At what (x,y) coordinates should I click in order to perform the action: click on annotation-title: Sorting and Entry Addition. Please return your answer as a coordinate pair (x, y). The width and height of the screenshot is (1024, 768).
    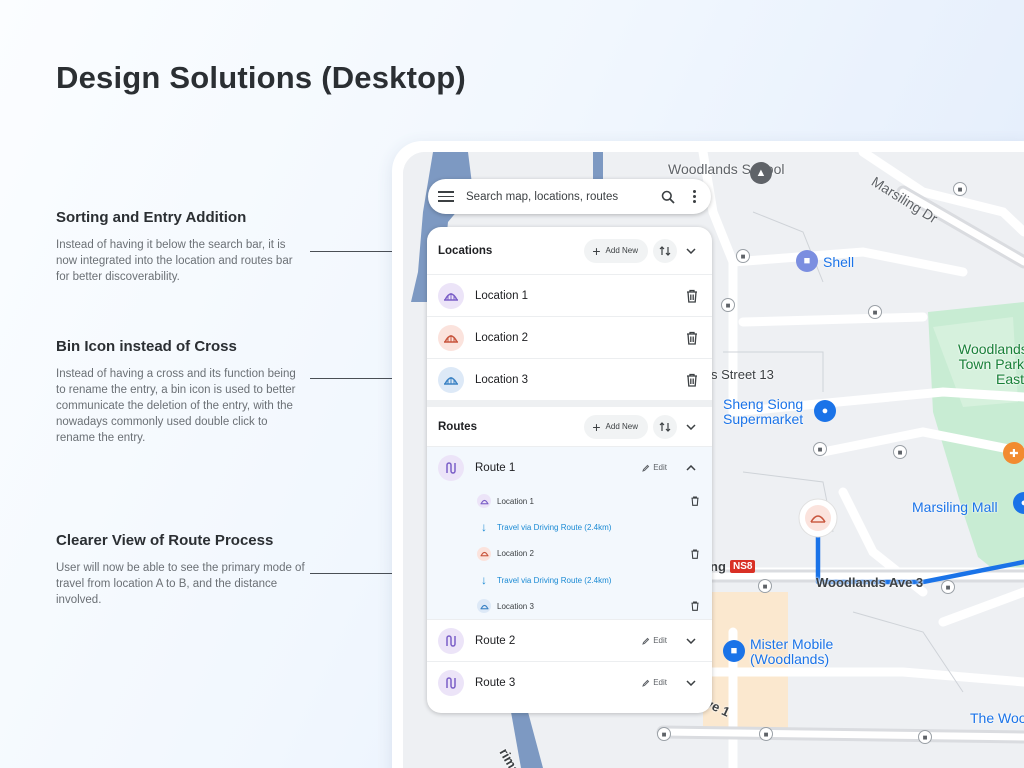
    Looking at the image, I should click on (151, 217).